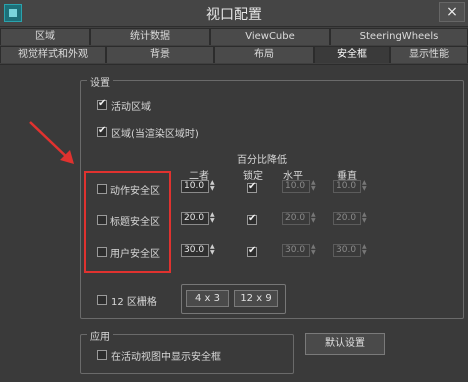 This screenshot has height=382, width=468. Describe the element at coordinates (160, 54) in the screenshot. I see `tab-background: 背景` at that location.